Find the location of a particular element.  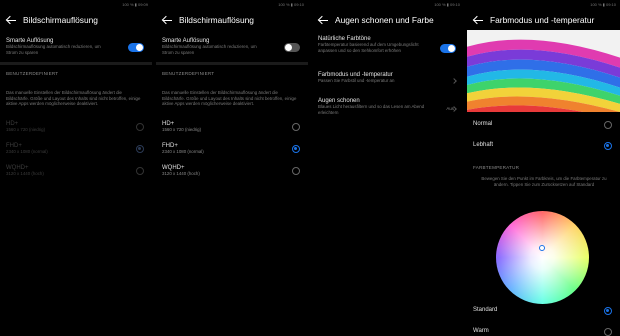

temp-standard: Standard is located at coordinates (543, 313).